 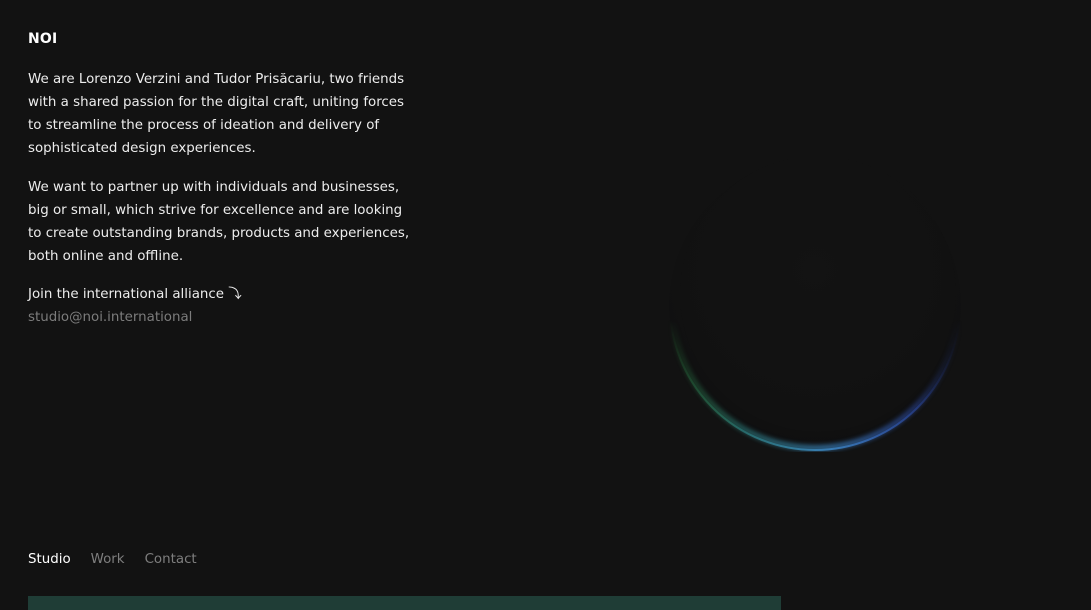 What do you see at coordinates (135, 317) in the screenshot?
I see `email-link: studio@noi.international` at bounding box center [135, 317].